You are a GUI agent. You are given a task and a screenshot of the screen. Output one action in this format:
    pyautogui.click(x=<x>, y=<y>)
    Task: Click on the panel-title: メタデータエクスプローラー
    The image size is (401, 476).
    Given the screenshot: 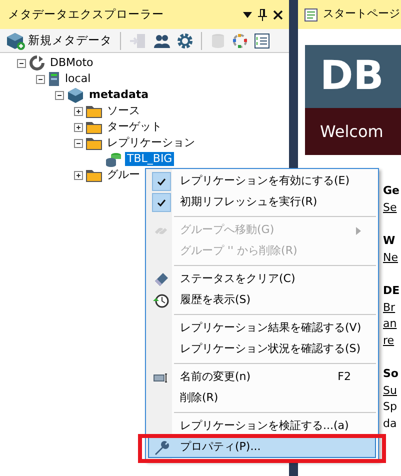 What is the action you would take?
    pyautogui.click(x=86, y=14)
    